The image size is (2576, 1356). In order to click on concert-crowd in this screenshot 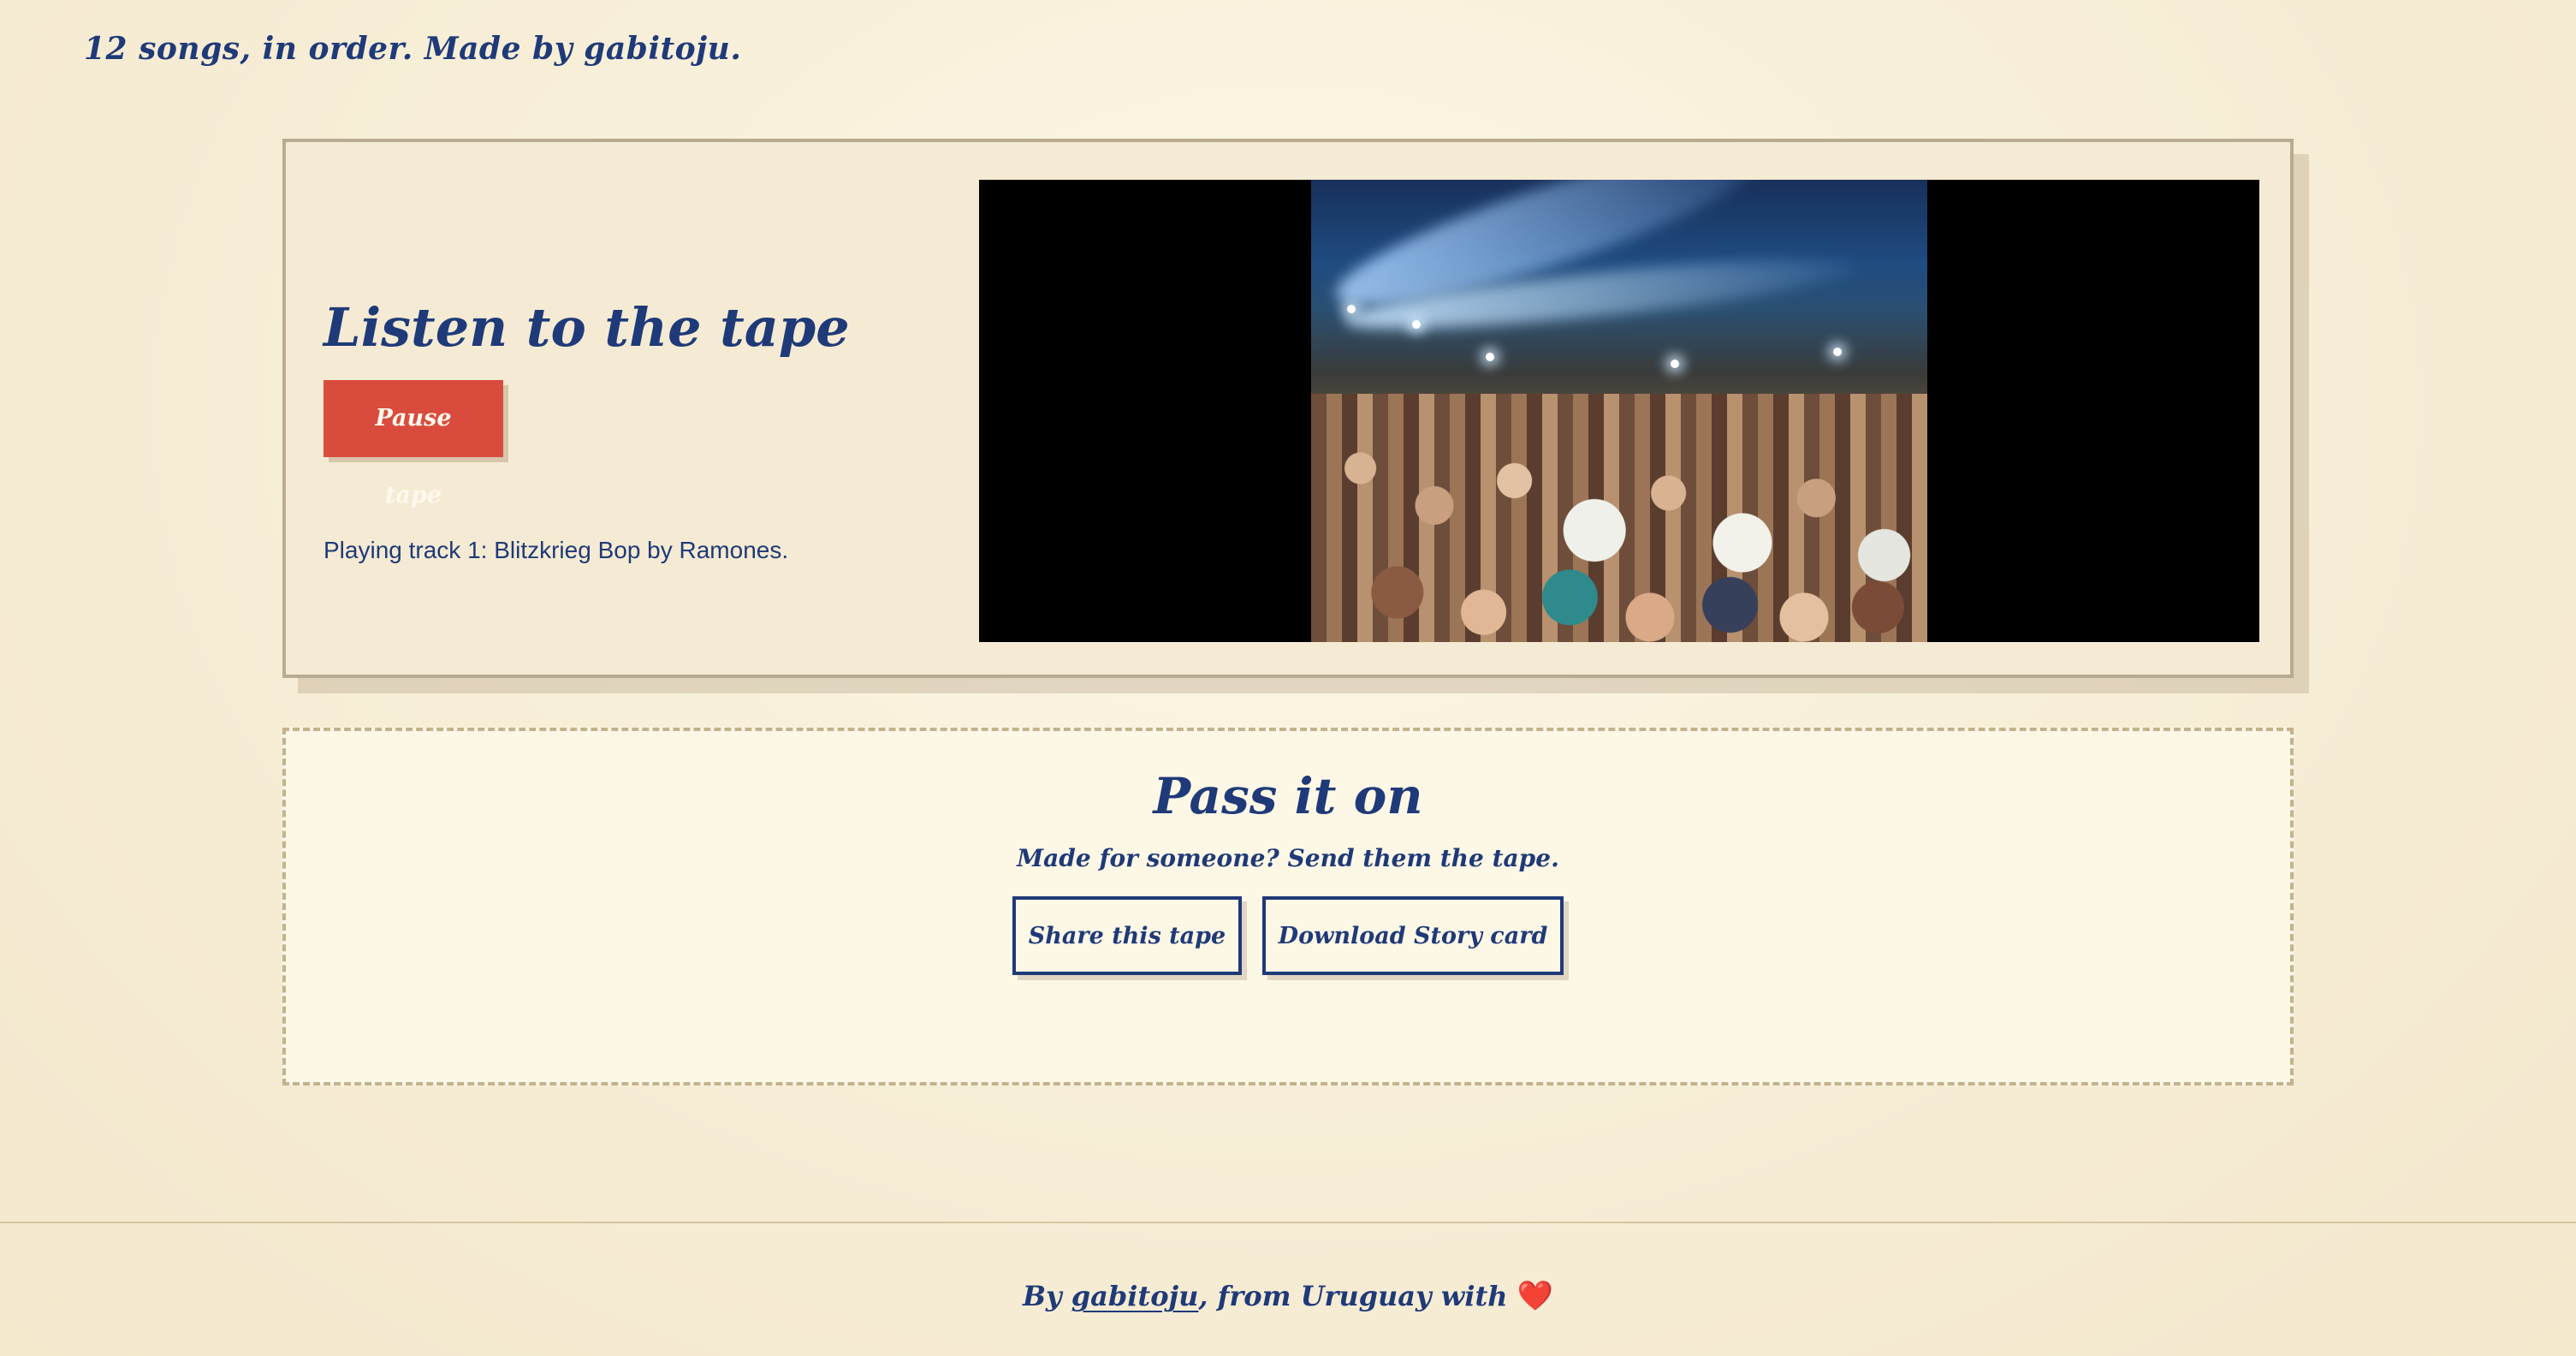, I will do `click(1619, 518)`.